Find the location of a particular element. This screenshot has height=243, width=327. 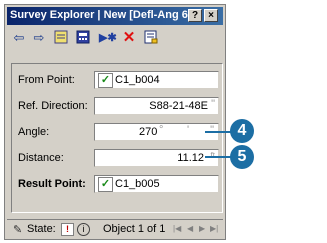

callout-5: 5 is located at coordinates (242, 157).